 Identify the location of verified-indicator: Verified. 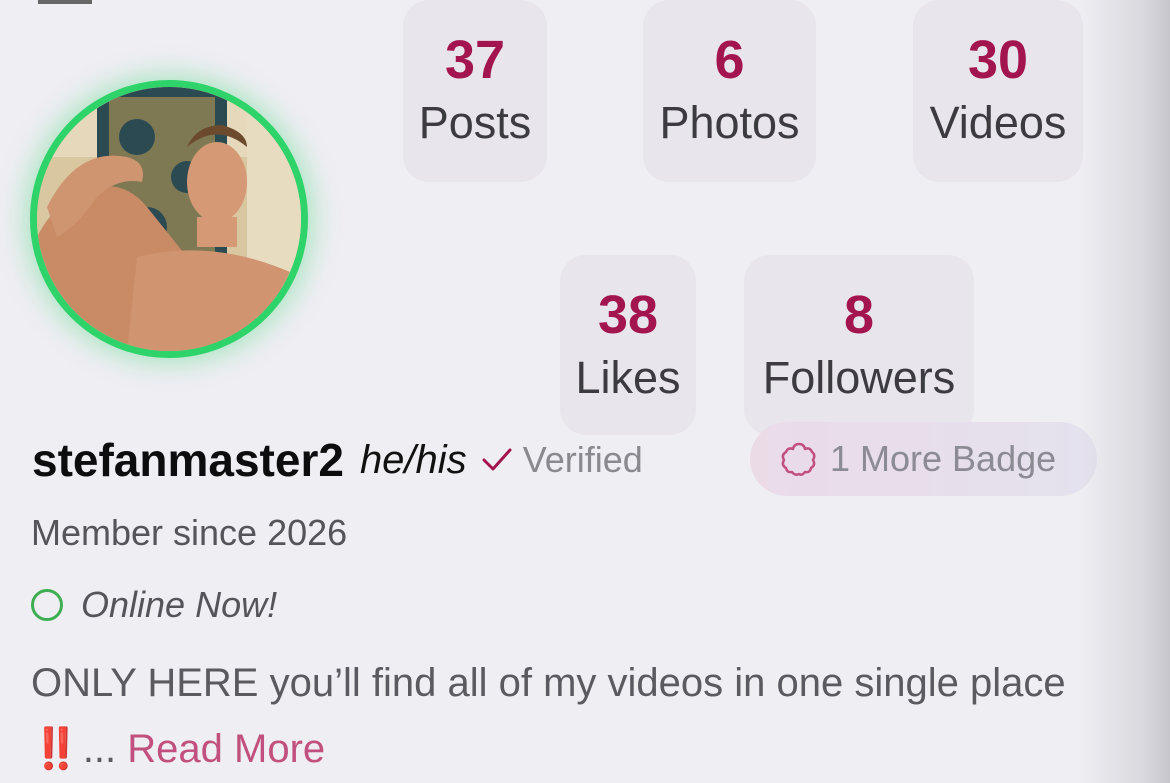
(562, 460).